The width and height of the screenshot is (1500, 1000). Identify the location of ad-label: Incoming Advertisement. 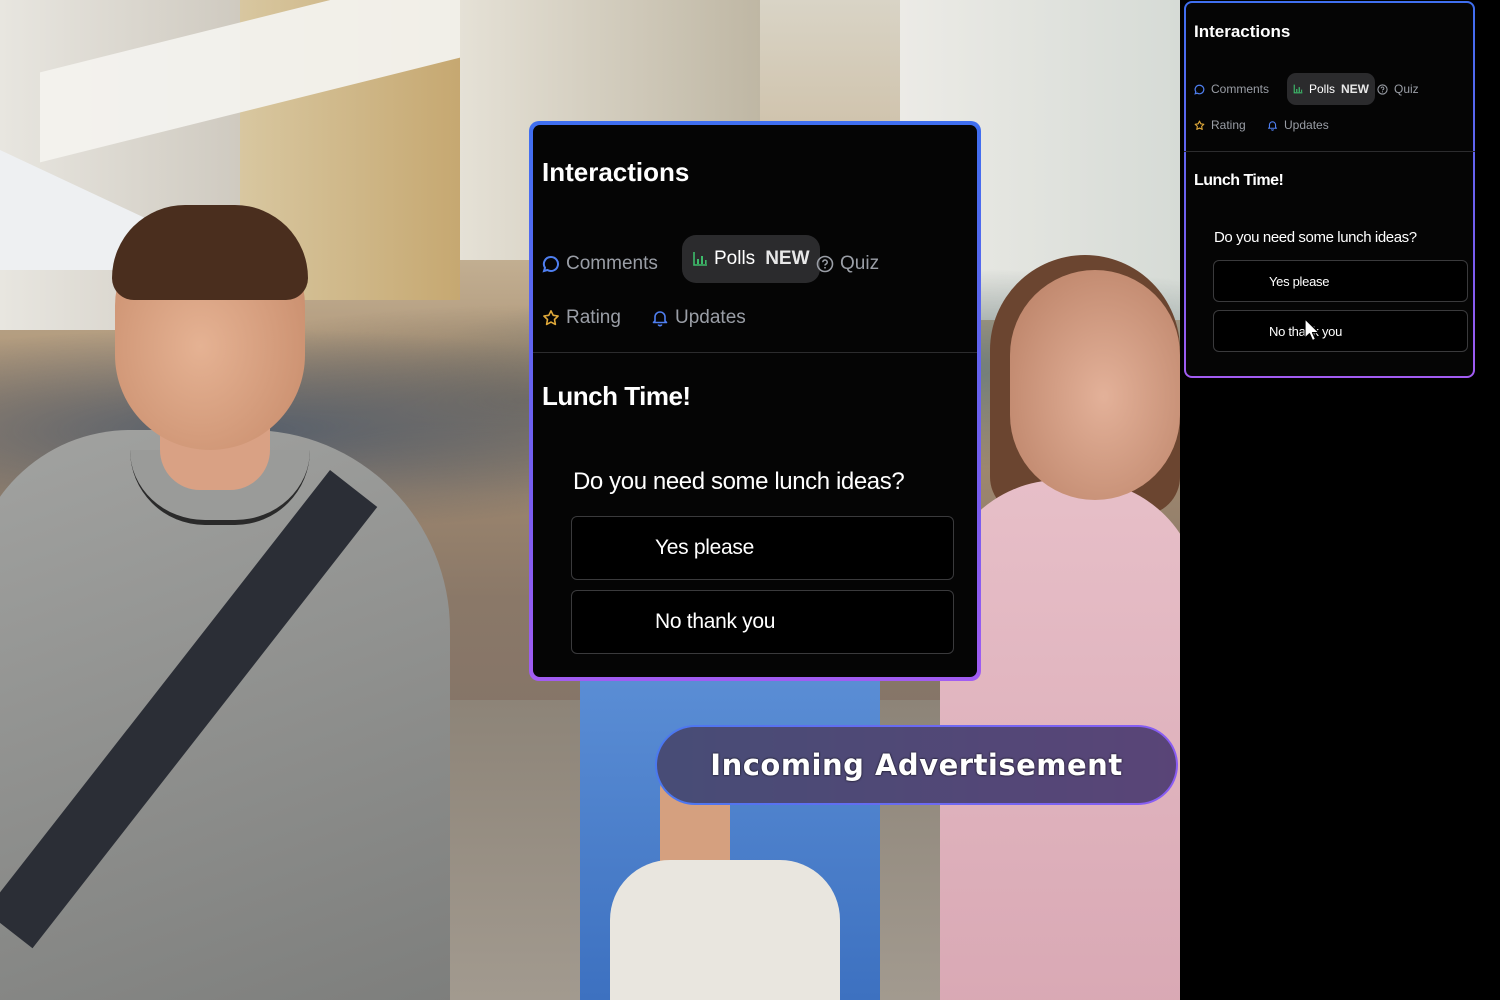
(916, 765).